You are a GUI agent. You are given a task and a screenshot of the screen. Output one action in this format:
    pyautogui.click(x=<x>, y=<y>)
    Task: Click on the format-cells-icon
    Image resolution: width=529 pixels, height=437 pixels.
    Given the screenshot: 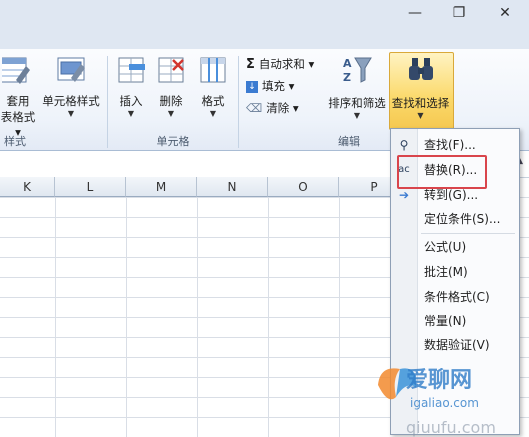 What is the action you would take?
    pyautogui.click(x=213, y=70)
    